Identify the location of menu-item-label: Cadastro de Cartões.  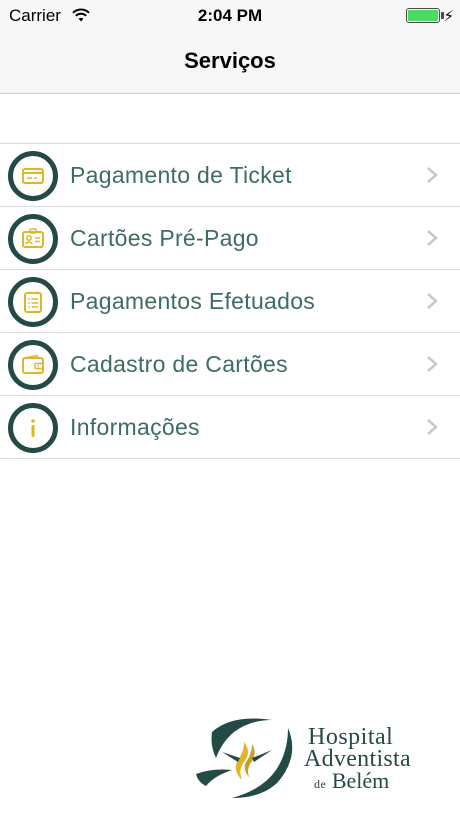
(179, 364).